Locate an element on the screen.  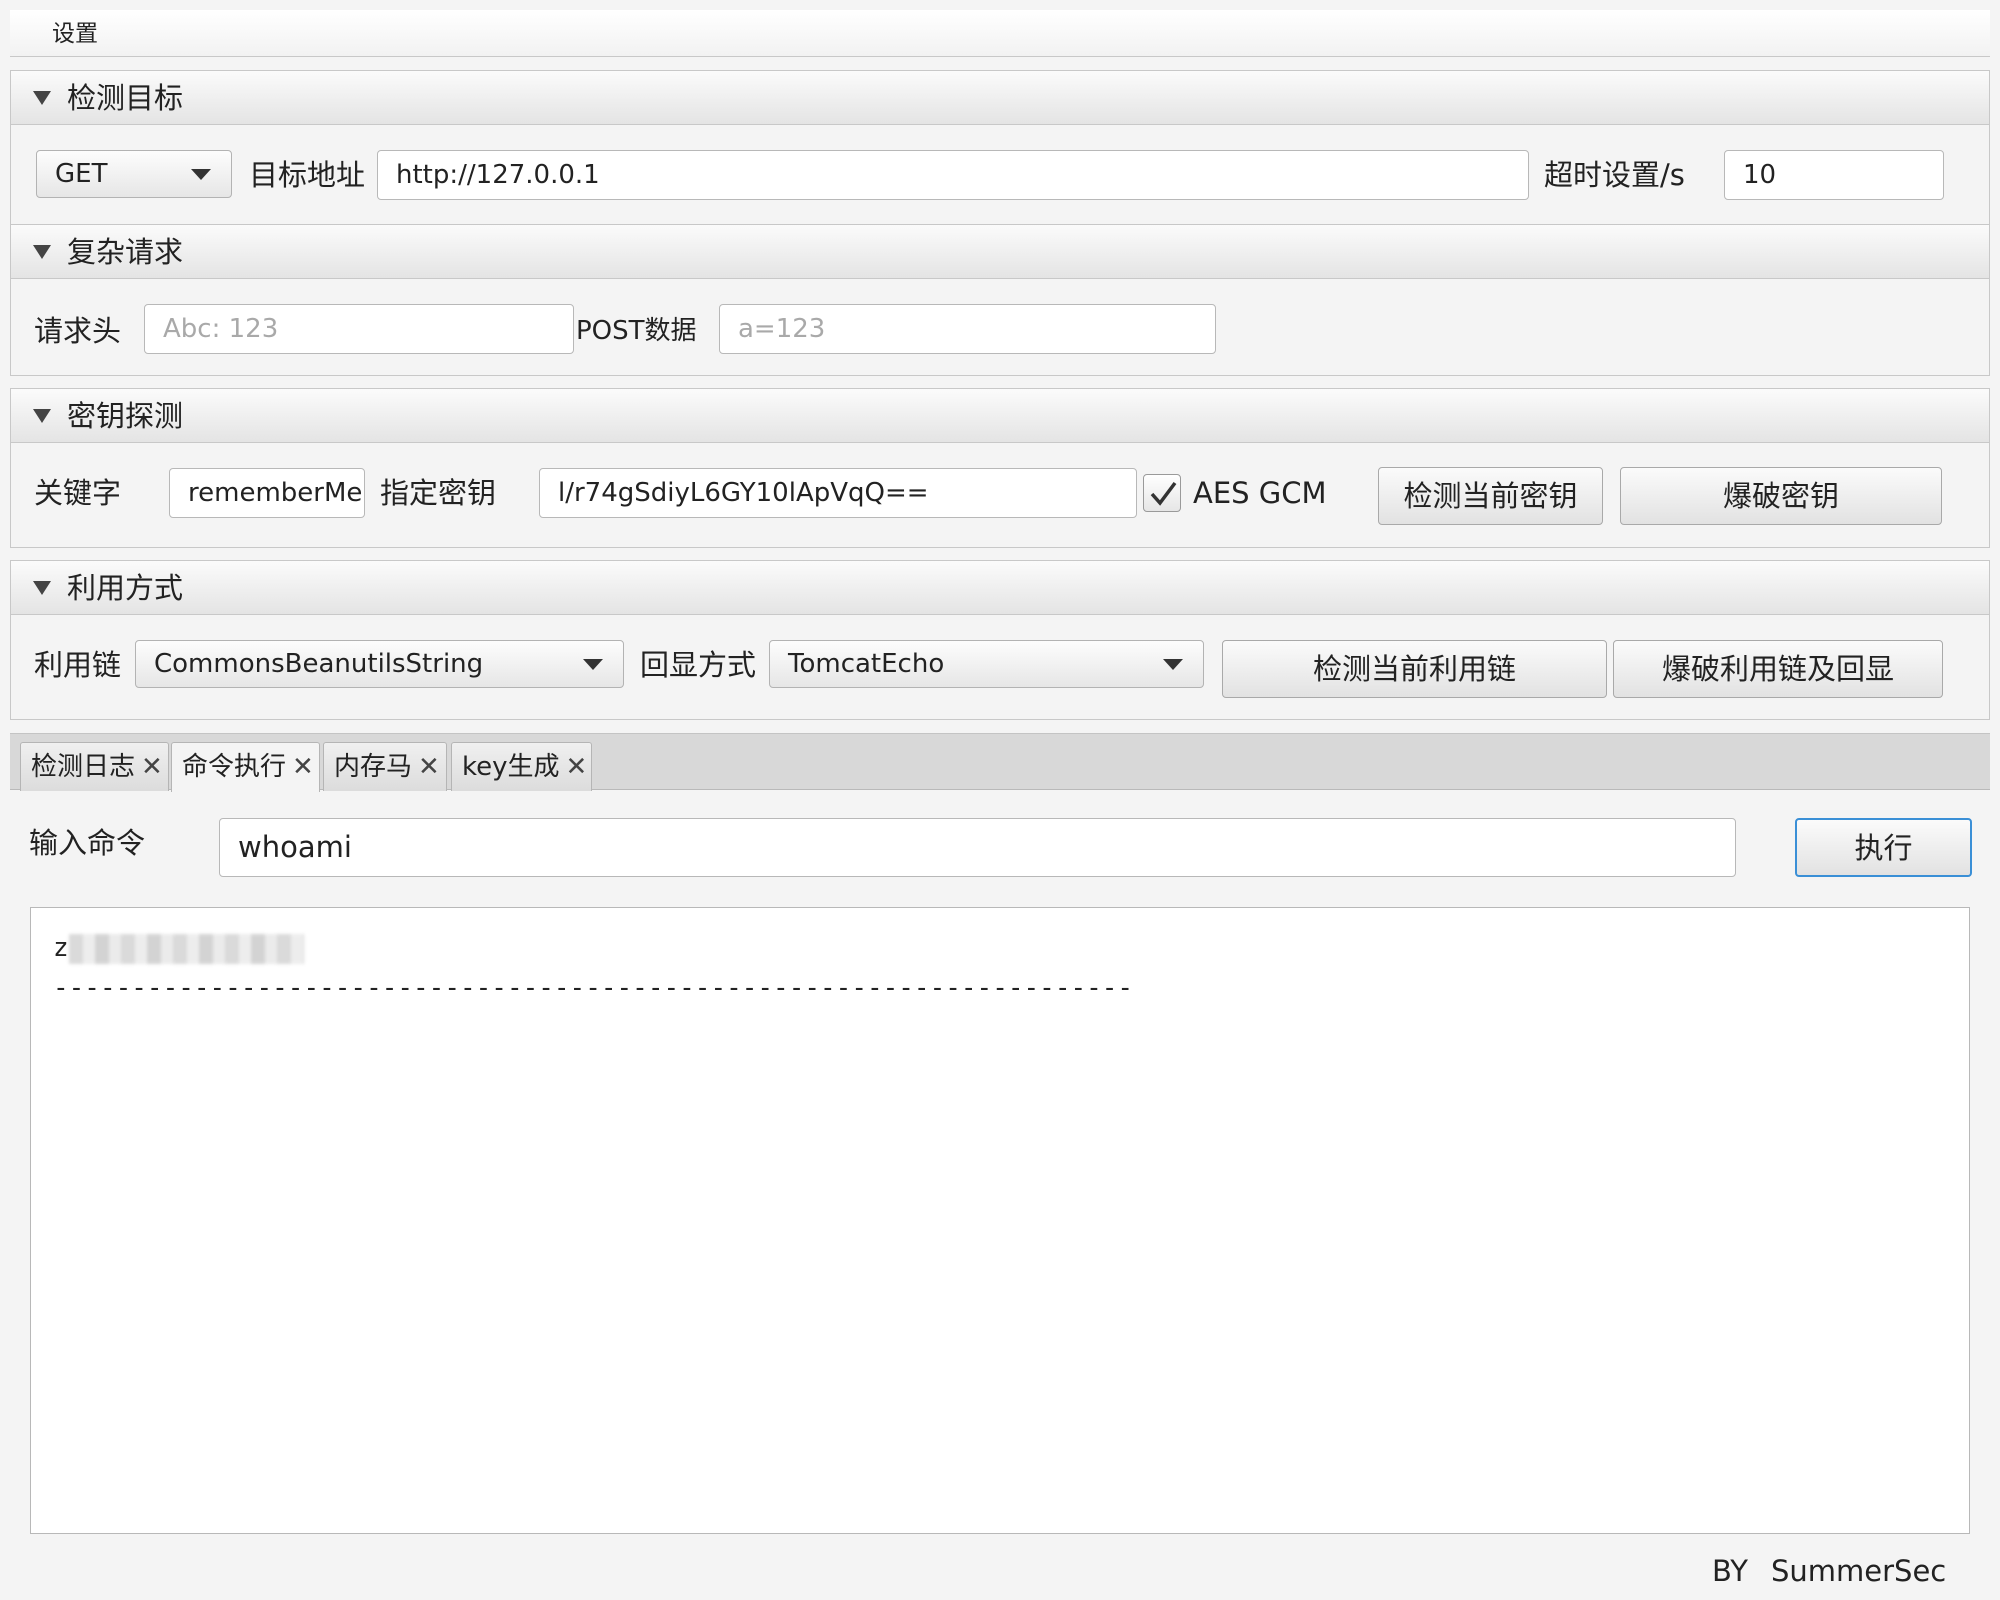
execute-button: 执行 is located at coordinates (1883, 847).